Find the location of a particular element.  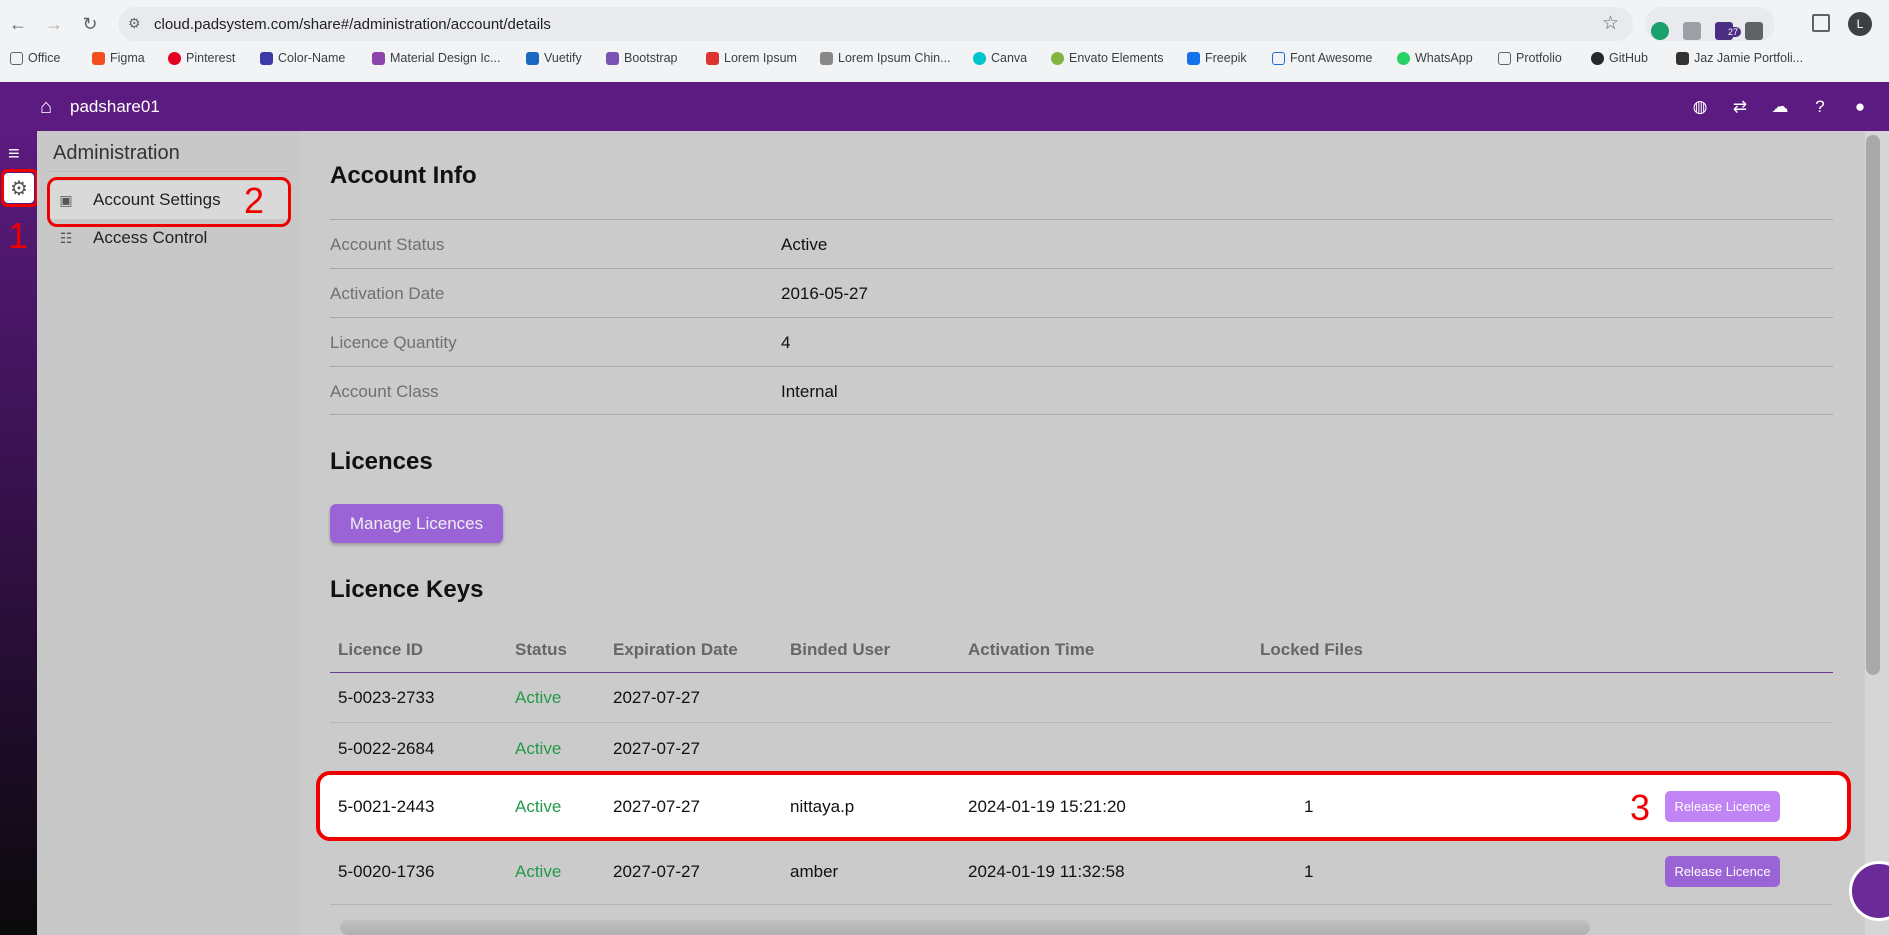

camera-icon is located at coordinates (1692, 31).